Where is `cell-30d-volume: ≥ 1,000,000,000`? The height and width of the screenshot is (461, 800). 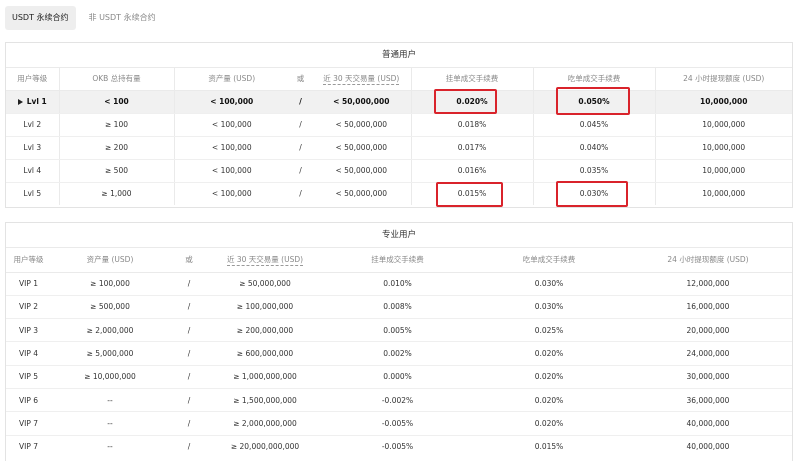 cell-30d-volume: ≥ 1,000,000,000 is located at coordinates (265, 377).